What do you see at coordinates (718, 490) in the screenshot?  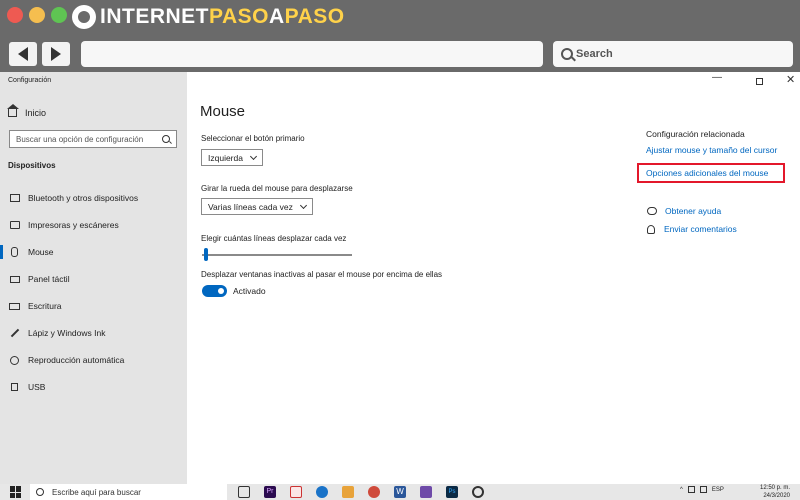 I see `language-indicator: ESP` at bounding box center [718, 490].